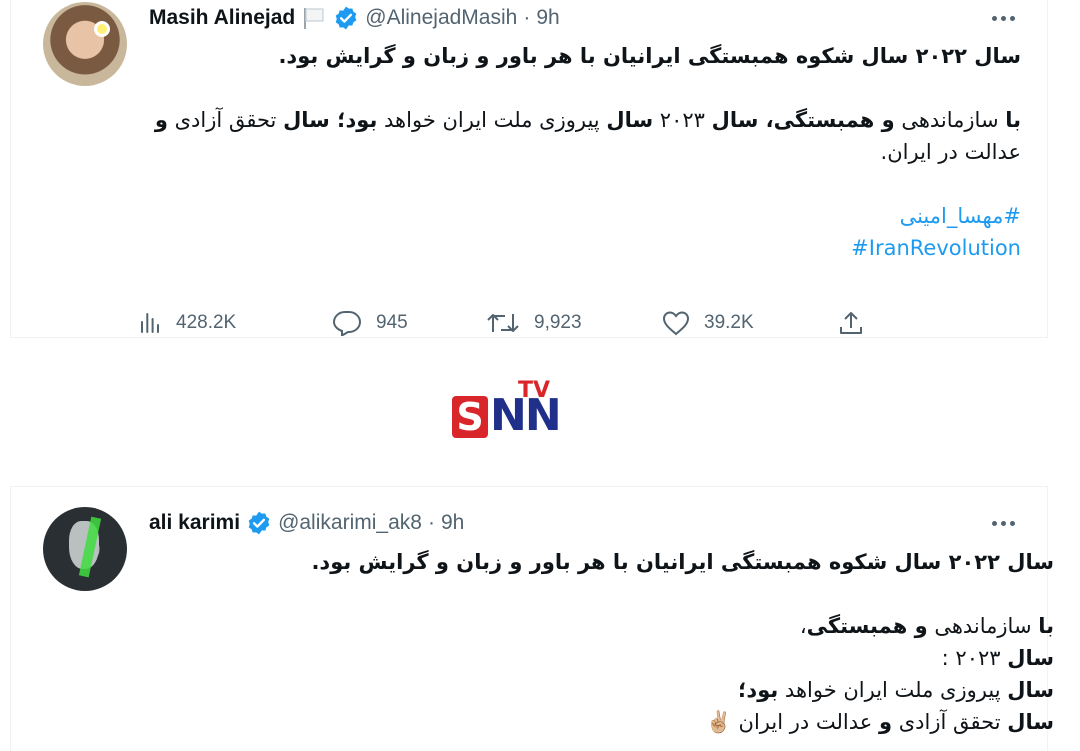 The image size is (1080, 751). I want to click on user-handle: @alikarimi_ak8, so click(350, 523).